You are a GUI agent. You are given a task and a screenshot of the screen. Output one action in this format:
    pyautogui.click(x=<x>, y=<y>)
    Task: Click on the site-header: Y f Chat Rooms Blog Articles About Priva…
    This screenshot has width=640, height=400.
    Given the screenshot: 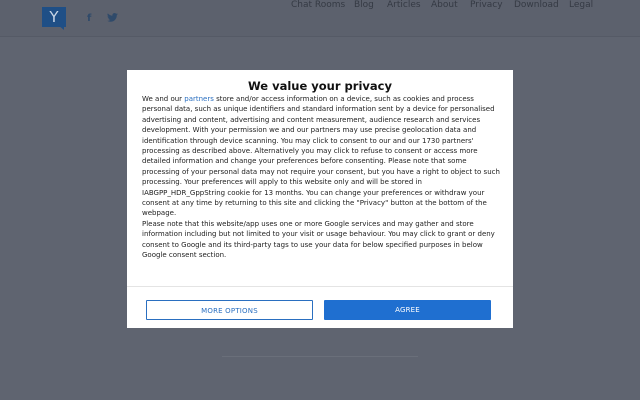 What is the action you would take?
    pyautogui.click(x=320, y=18)
    